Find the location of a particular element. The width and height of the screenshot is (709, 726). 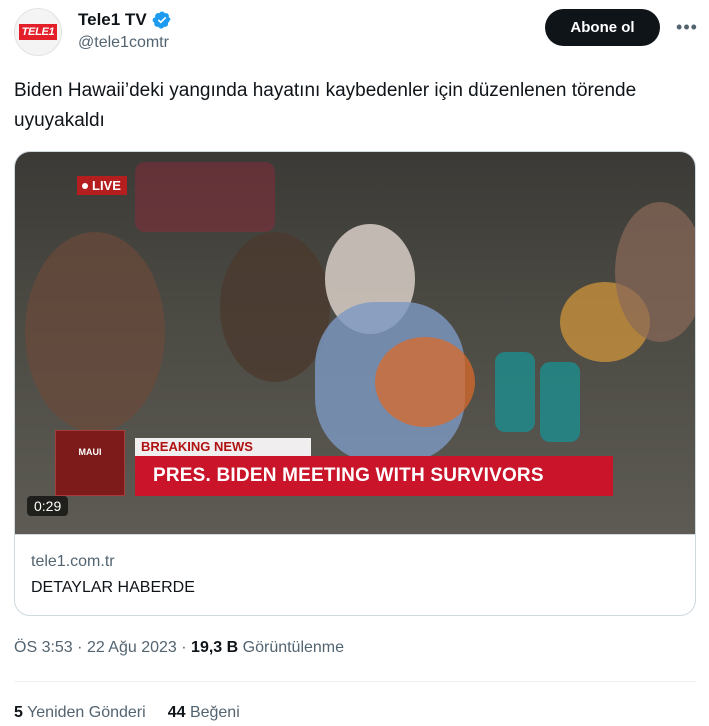

follow-button: Abone ol is located at coordinates (602, 27).